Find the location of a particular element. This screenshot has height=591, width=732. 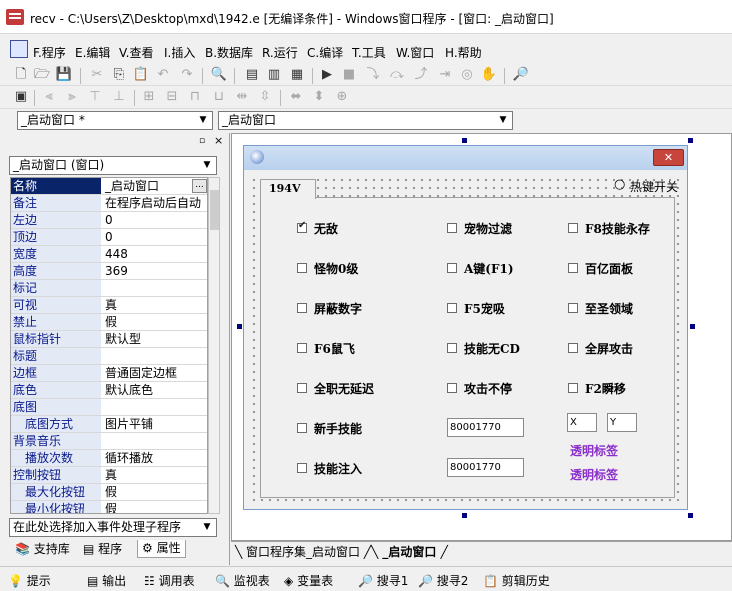

property-value: 默认型 is located at coordinates (155, 339).